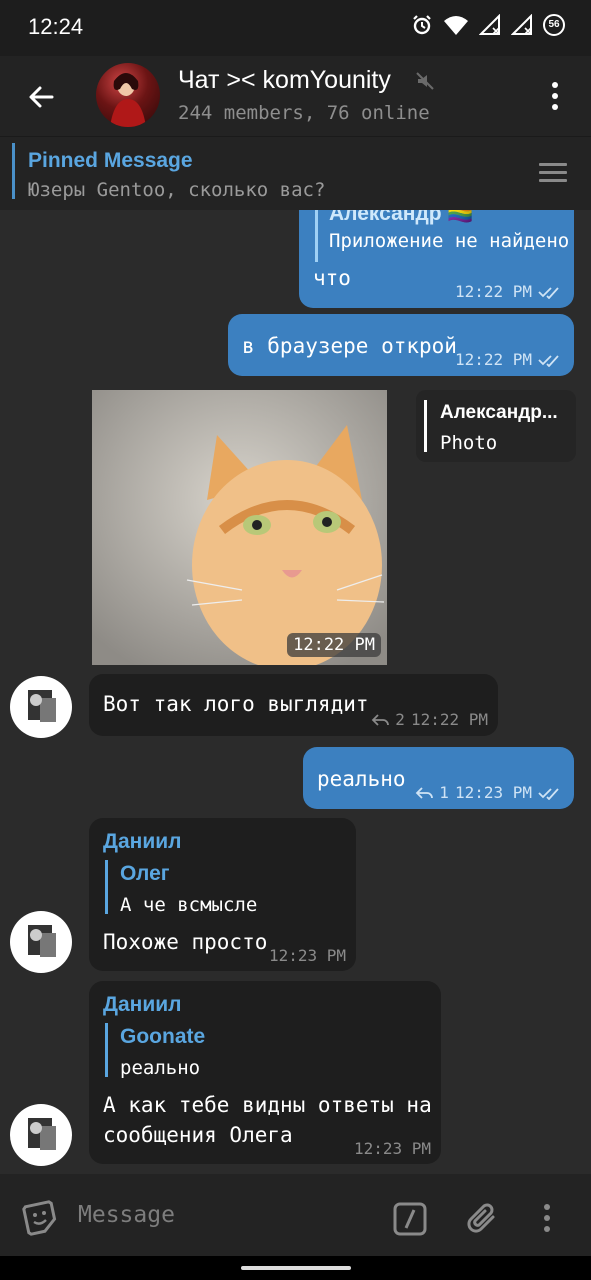 Image resolution: width=591 pixels, height=1280 pixels. What do you see at coordinates (295, 28) in the screenshot?
I see `status-bar: 12:24 56` at bounding box center [295, 28].